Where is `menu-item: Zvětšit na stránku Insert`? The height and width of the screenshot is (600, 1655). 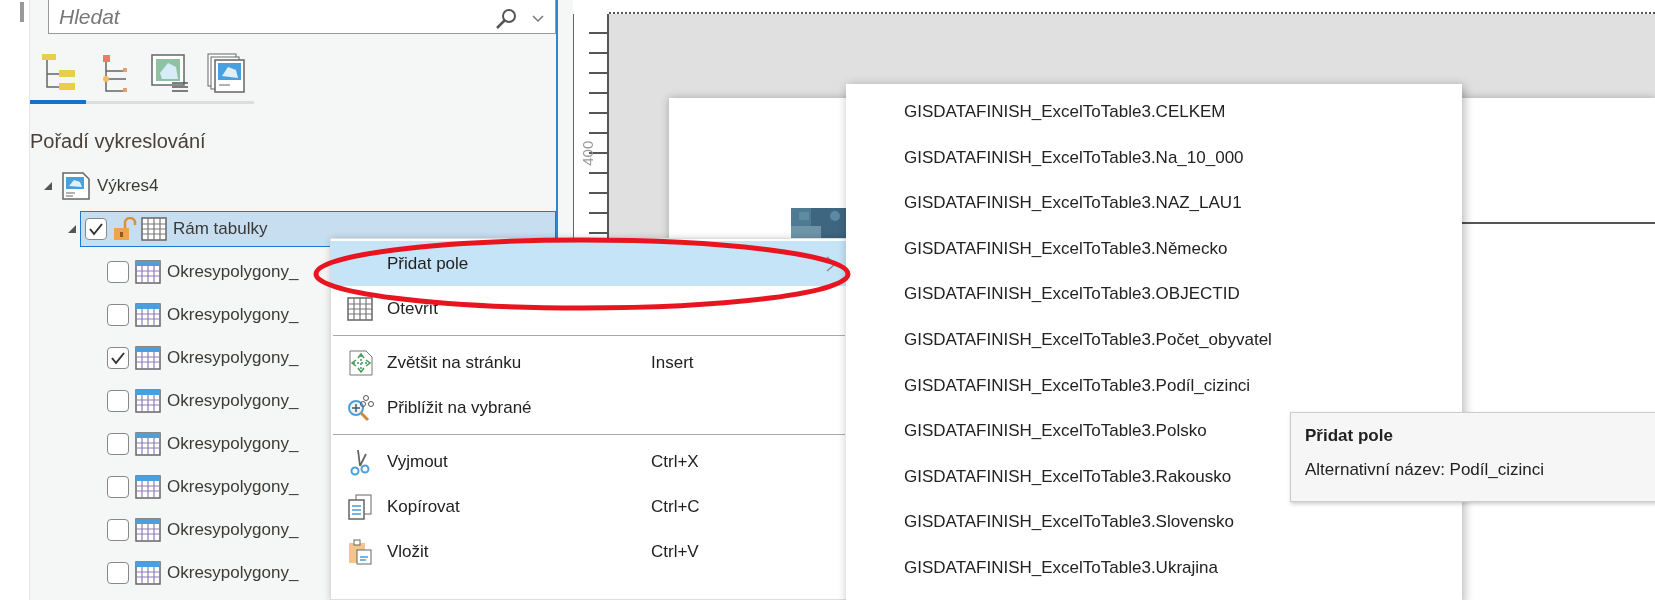 menu-item: Zvětšit na stránku Insert is located at coordinates (589, 362).